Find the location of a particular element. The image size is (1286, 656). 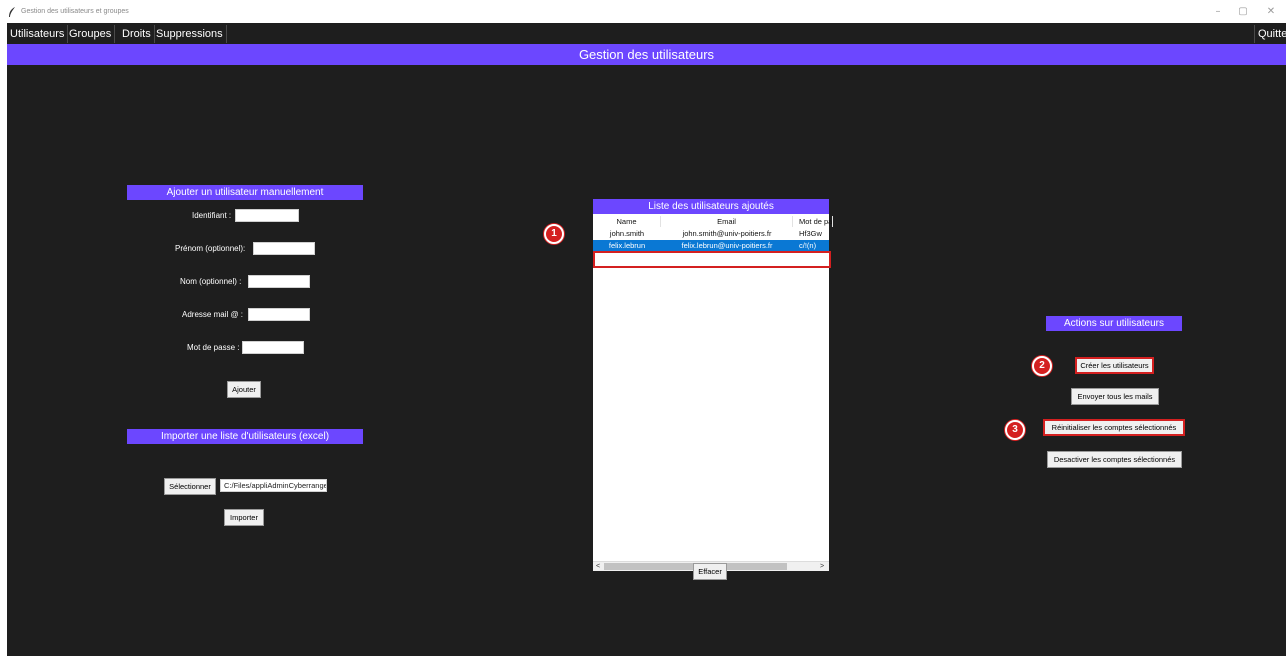

identifiant-label: Identifiant : is located at coordinates (212, 215).